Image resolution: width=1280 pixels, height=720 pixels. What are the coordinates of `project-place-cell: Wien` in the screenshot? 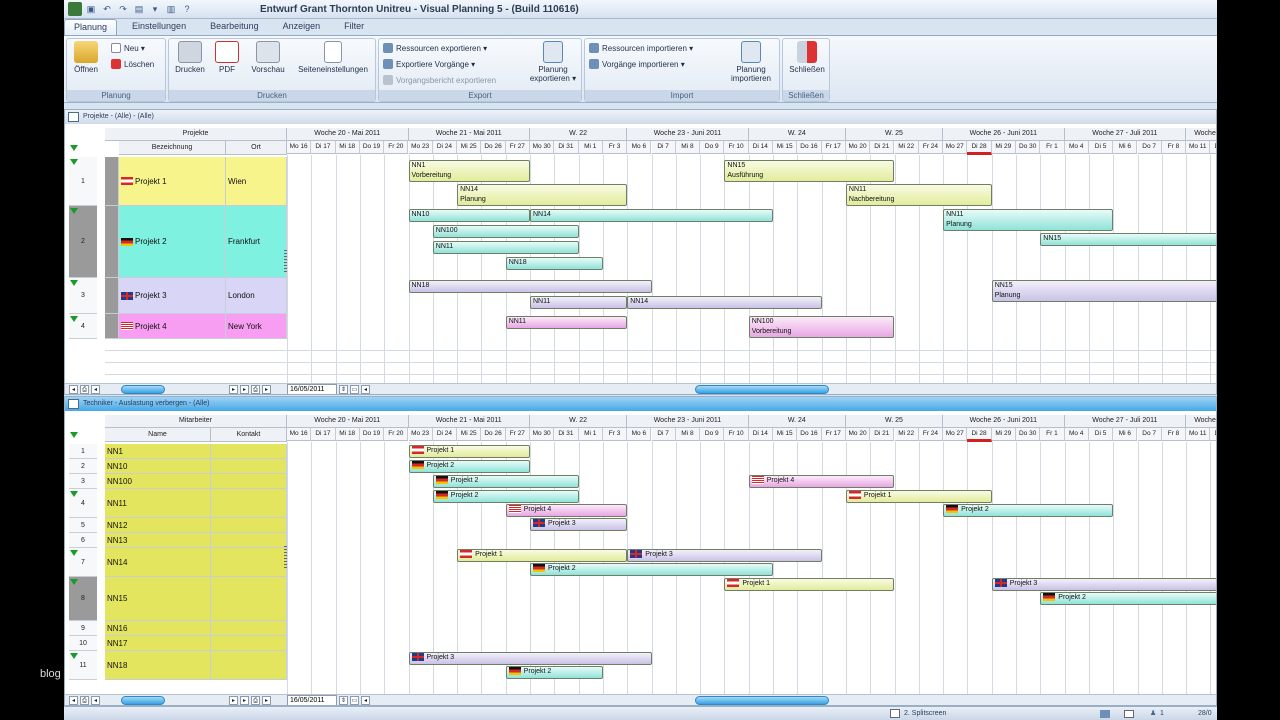 It's located at (256, 181).